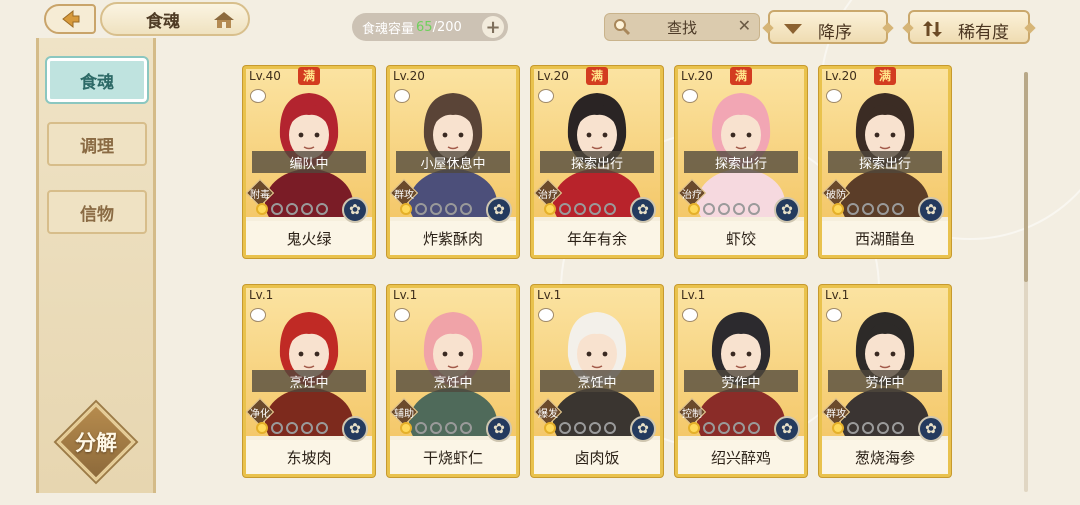 This screenshot has width=1080, height=505. I want to click on role-label: 群攻, so click(404, 195).